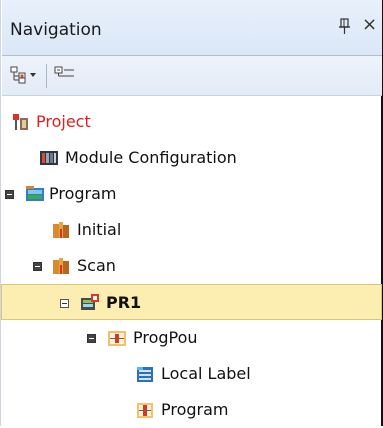 This screenshot has height=428, width=383. I want to click on program-file-icon, so click(90, 303).